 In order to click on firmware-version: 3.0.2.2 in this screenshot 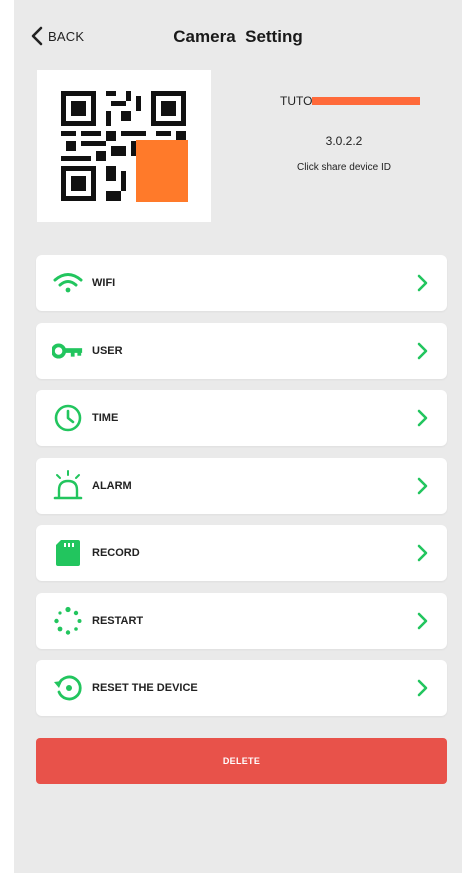, I will do `click(344, 141)`.